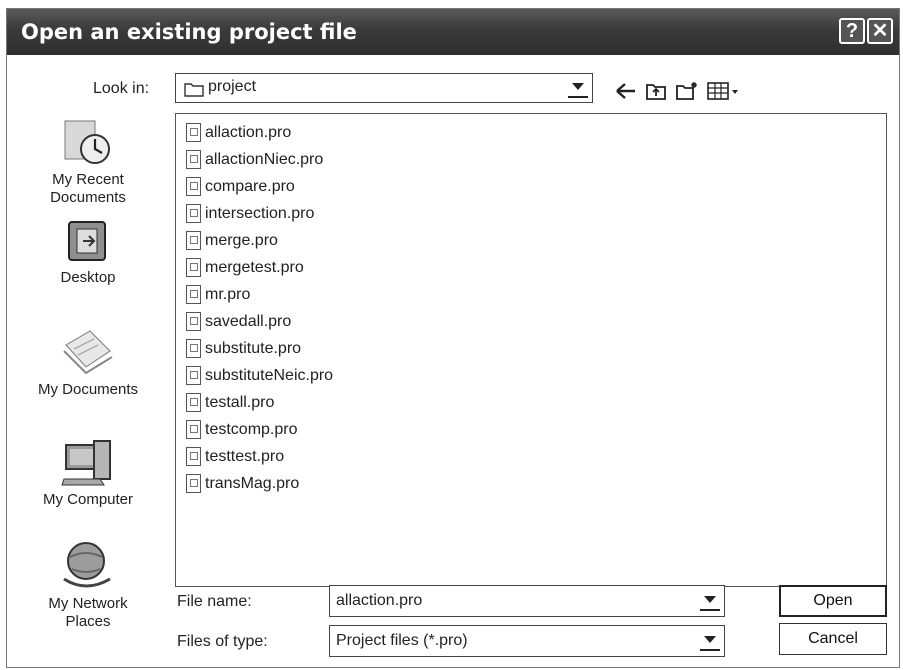 This screenshot has width=903, height=670. I want to click on folder-icon, so click(194, 90).